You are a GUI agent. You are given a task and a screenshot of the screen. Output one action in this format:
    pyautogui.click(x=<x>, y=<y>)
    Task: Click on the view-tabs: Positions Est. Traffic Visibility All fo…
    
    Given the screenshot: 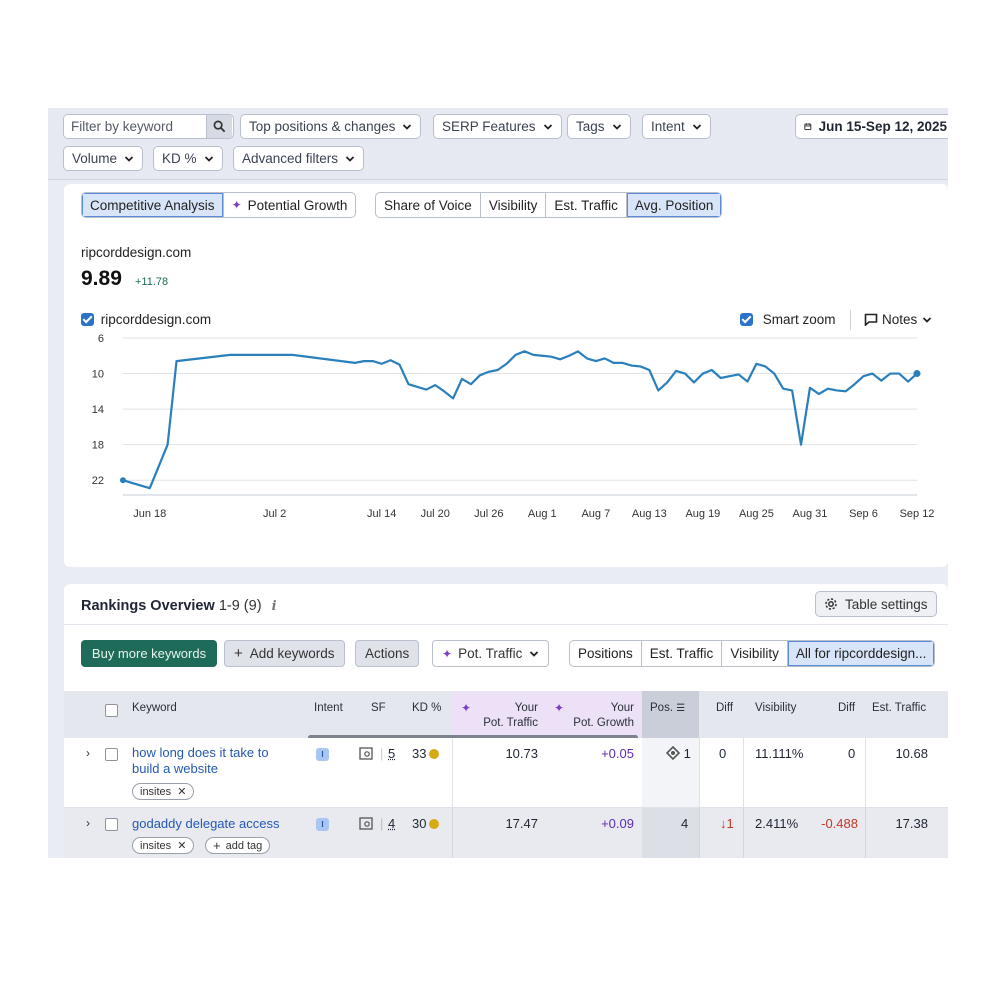 What is the action you would take?
    pyautogui.click(x=752, y=653)
    